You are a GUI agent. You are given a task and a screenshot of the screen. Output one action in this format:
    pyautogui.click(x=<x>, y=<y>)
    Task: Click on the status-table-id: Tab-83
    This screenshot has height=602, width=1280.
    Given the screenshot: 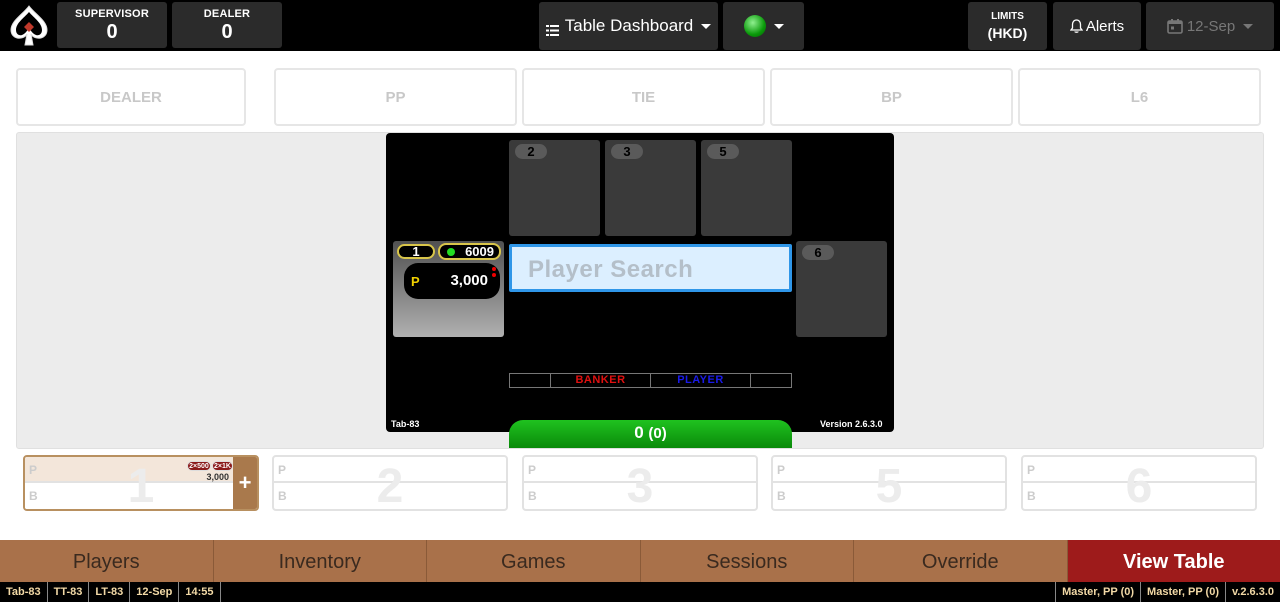 What is the action you would take?
    pyautogui.click(x=24, y=592)
    